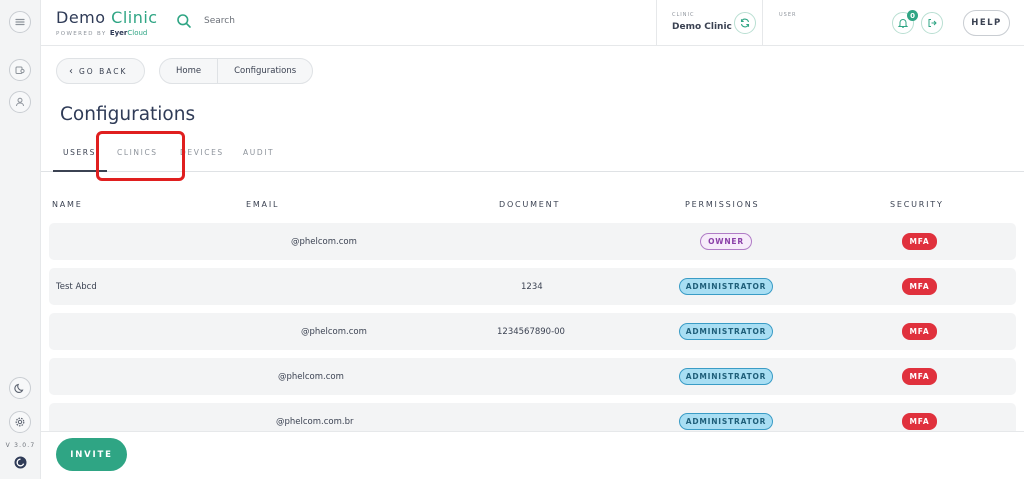 This screenshot has width=1024, height=479. I want to click on account-button, so click(20, 102).